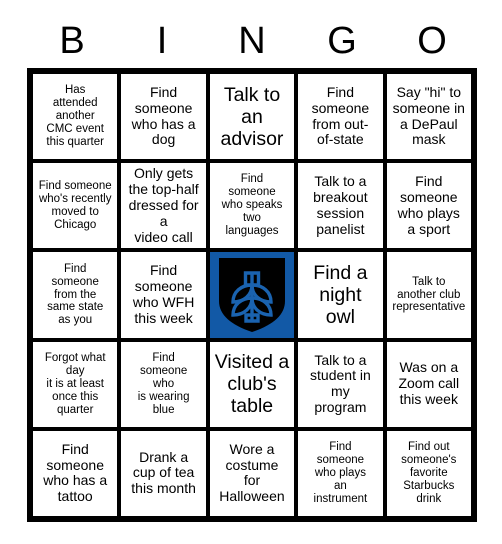 The width and height of the screenshot is (502, 544). I want to click on bingo-cell: Talk to an advisor, so click(252, 117).